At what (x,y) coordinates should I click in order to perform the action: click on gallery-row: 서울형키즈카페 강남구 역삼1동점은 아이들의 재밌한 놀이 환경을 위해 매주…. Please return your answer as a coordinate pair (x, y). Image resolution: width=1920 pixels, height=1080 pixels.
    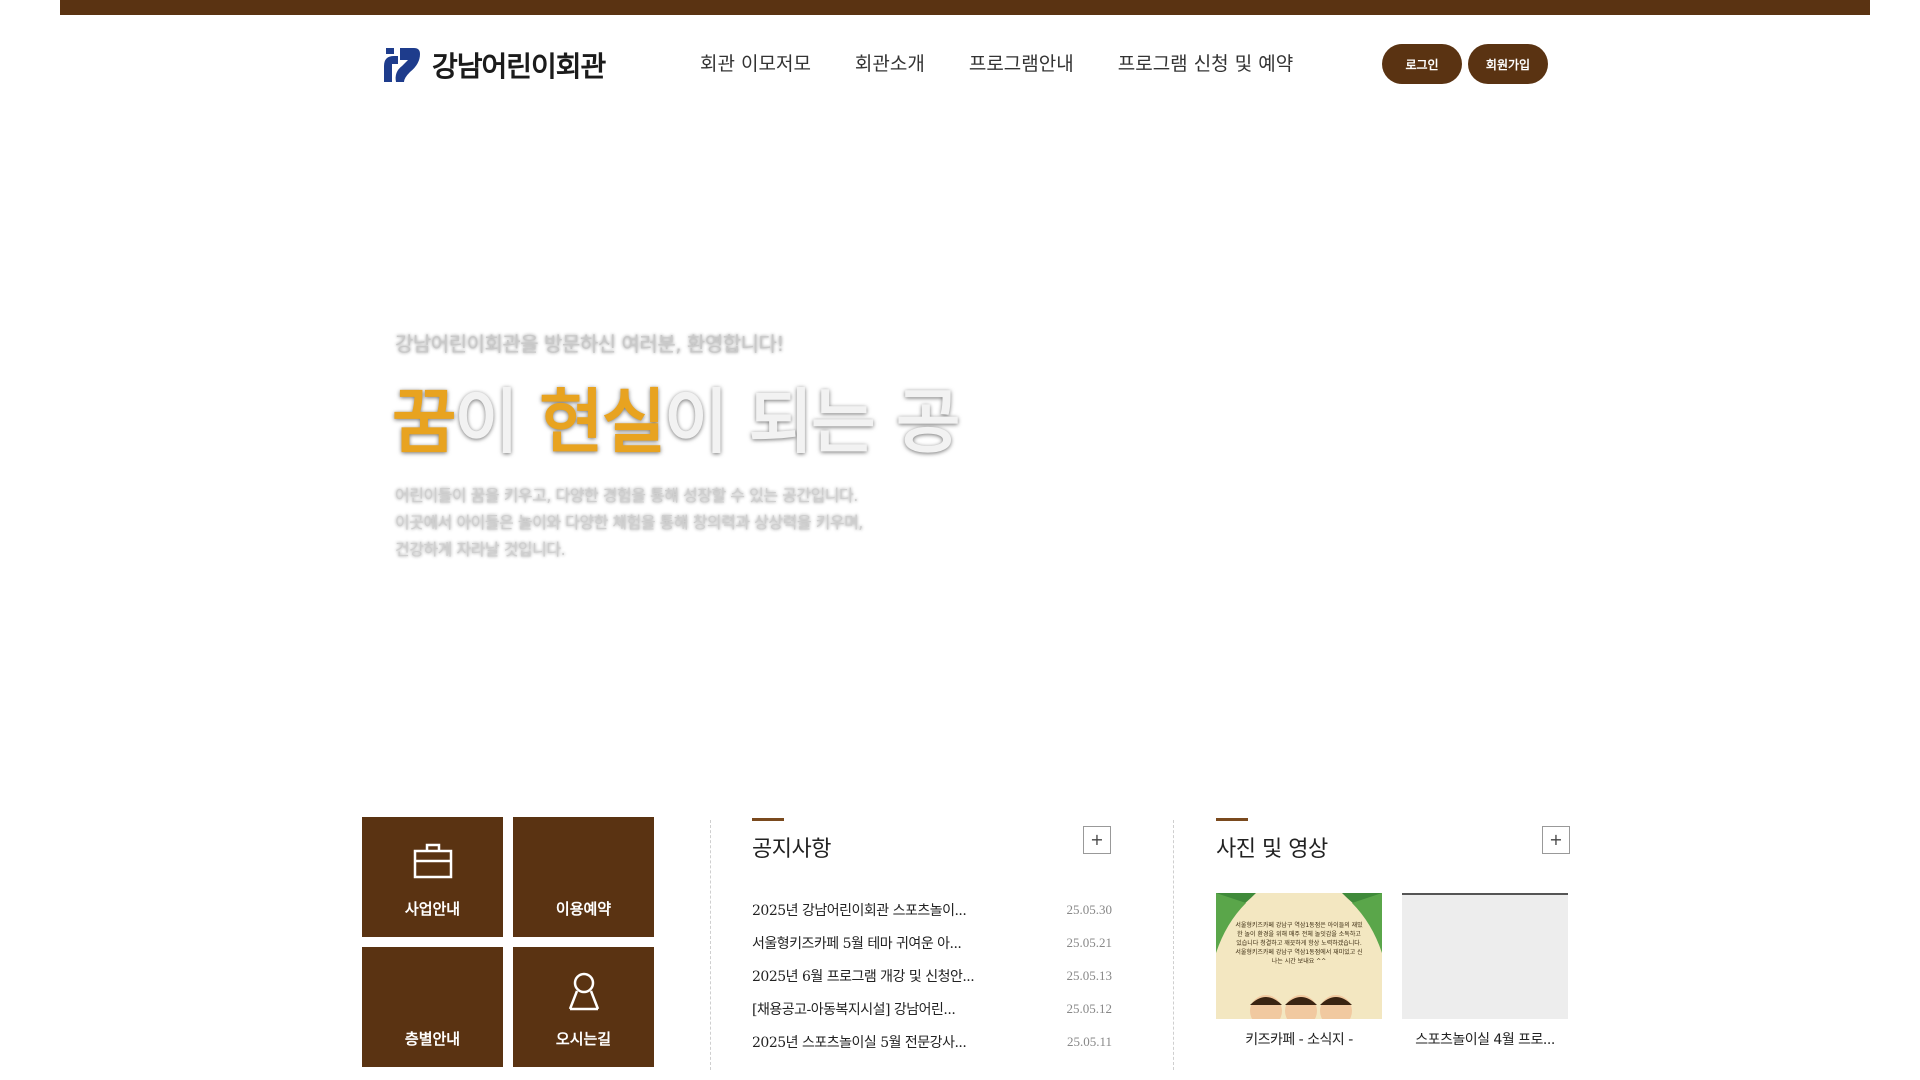
    Looking at the image, I should click on (1396, 971).